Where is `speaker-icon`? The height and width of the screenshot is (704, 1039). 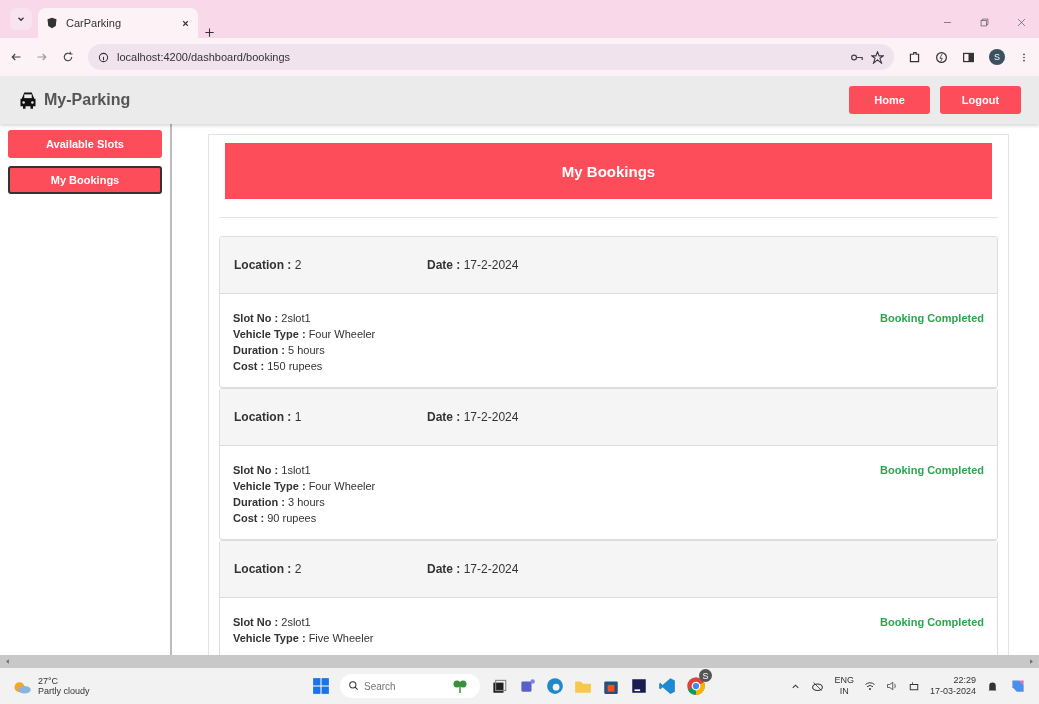
speaker-icon is located at coordinates (891, 686).